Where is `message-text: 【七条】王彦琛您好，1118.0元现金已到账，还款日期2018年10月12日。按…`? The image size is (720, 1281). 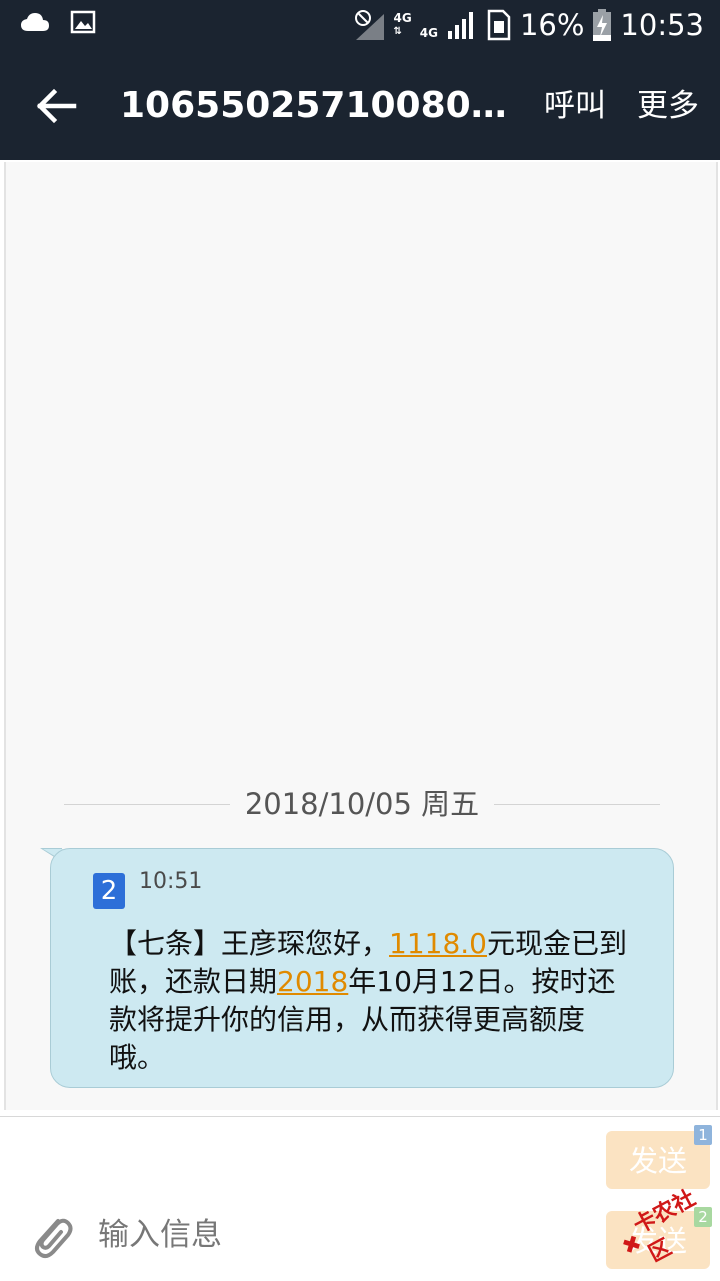 message-text: 【七条】王彦琛您好，1118.0元现金已到账，还款日期2018年10月12日。按… is located at coordinates (374, 1001).